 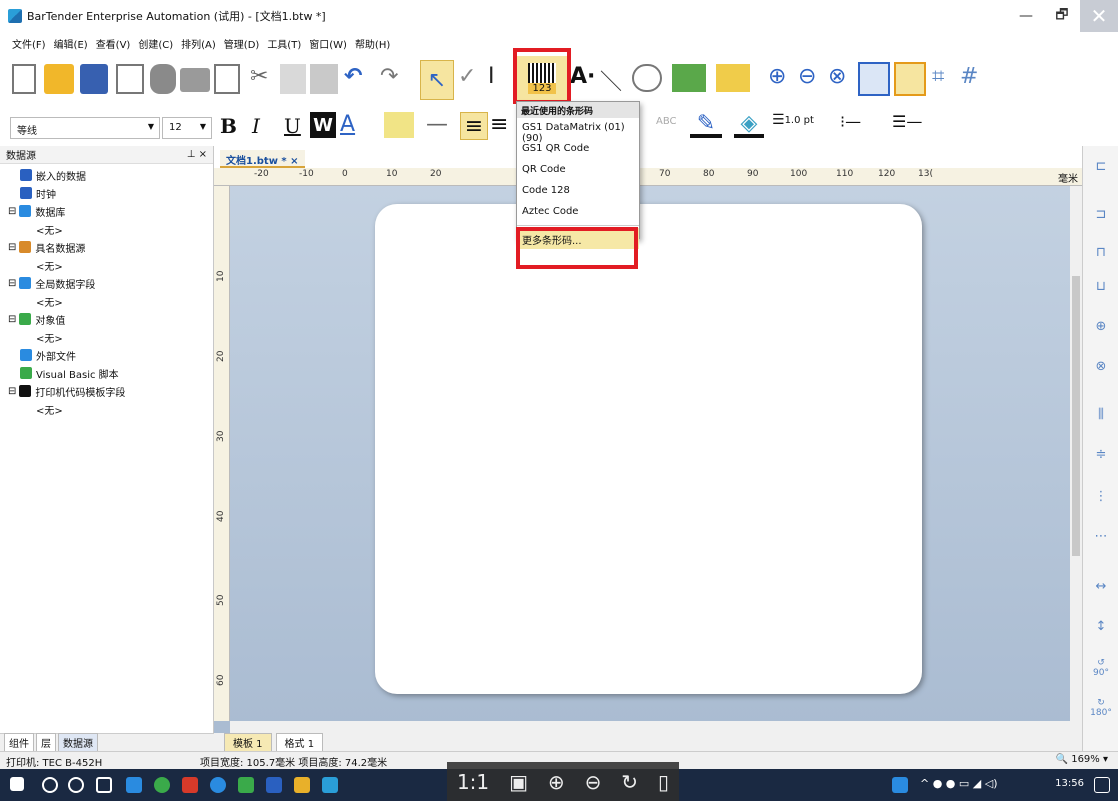 What do you see at coordinates (647, 78) in the screenshot?
I see `shape-tool-icon` at bounding box center [647, 78].